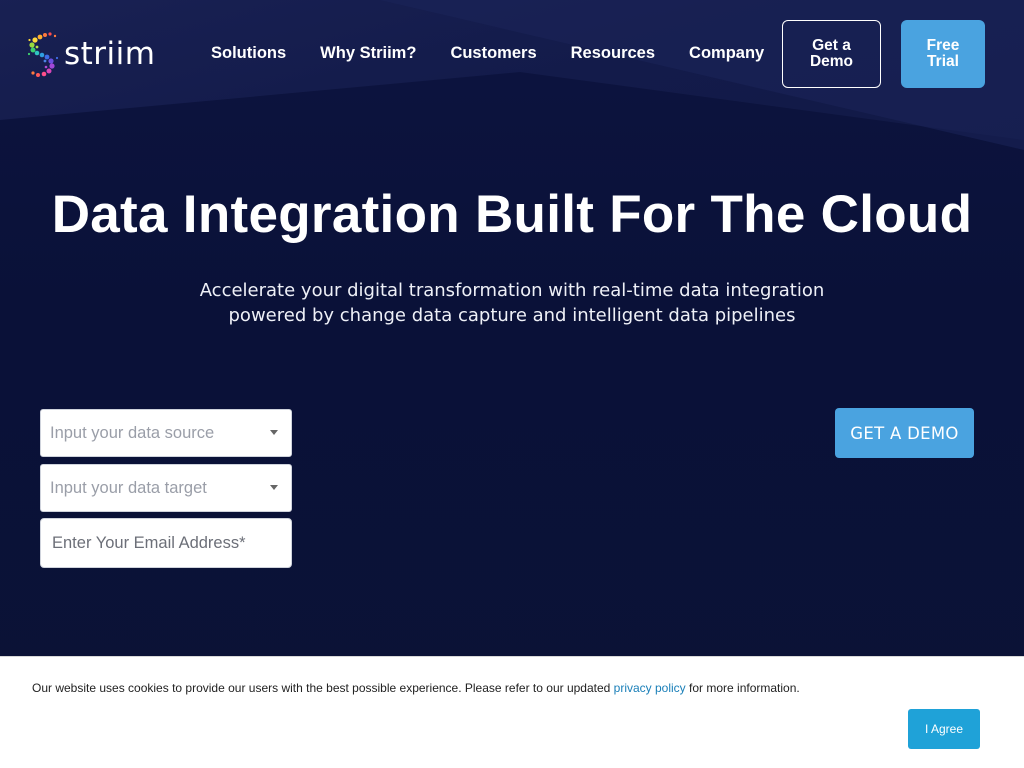  Describe the element at coordinates (493, 53) in the screenshot. I see `nav-customers: Customers` at that location.